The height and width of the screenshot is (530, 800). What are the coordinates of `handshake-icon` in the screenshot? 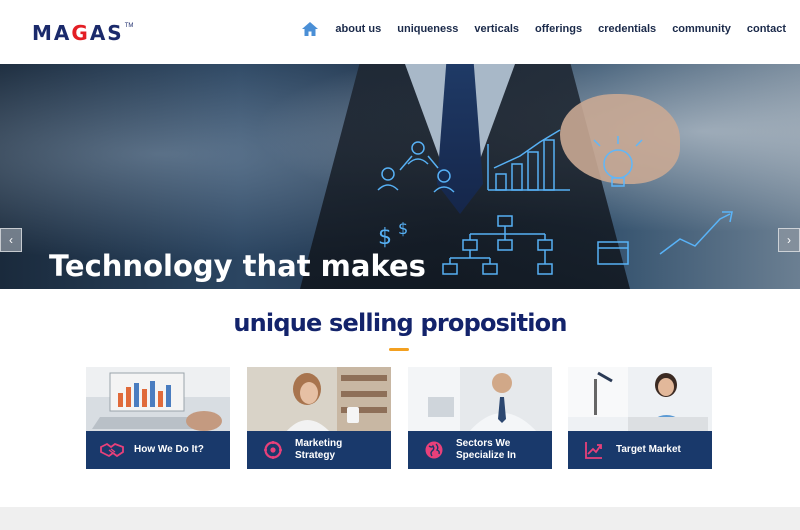 It's located at (112, 450).